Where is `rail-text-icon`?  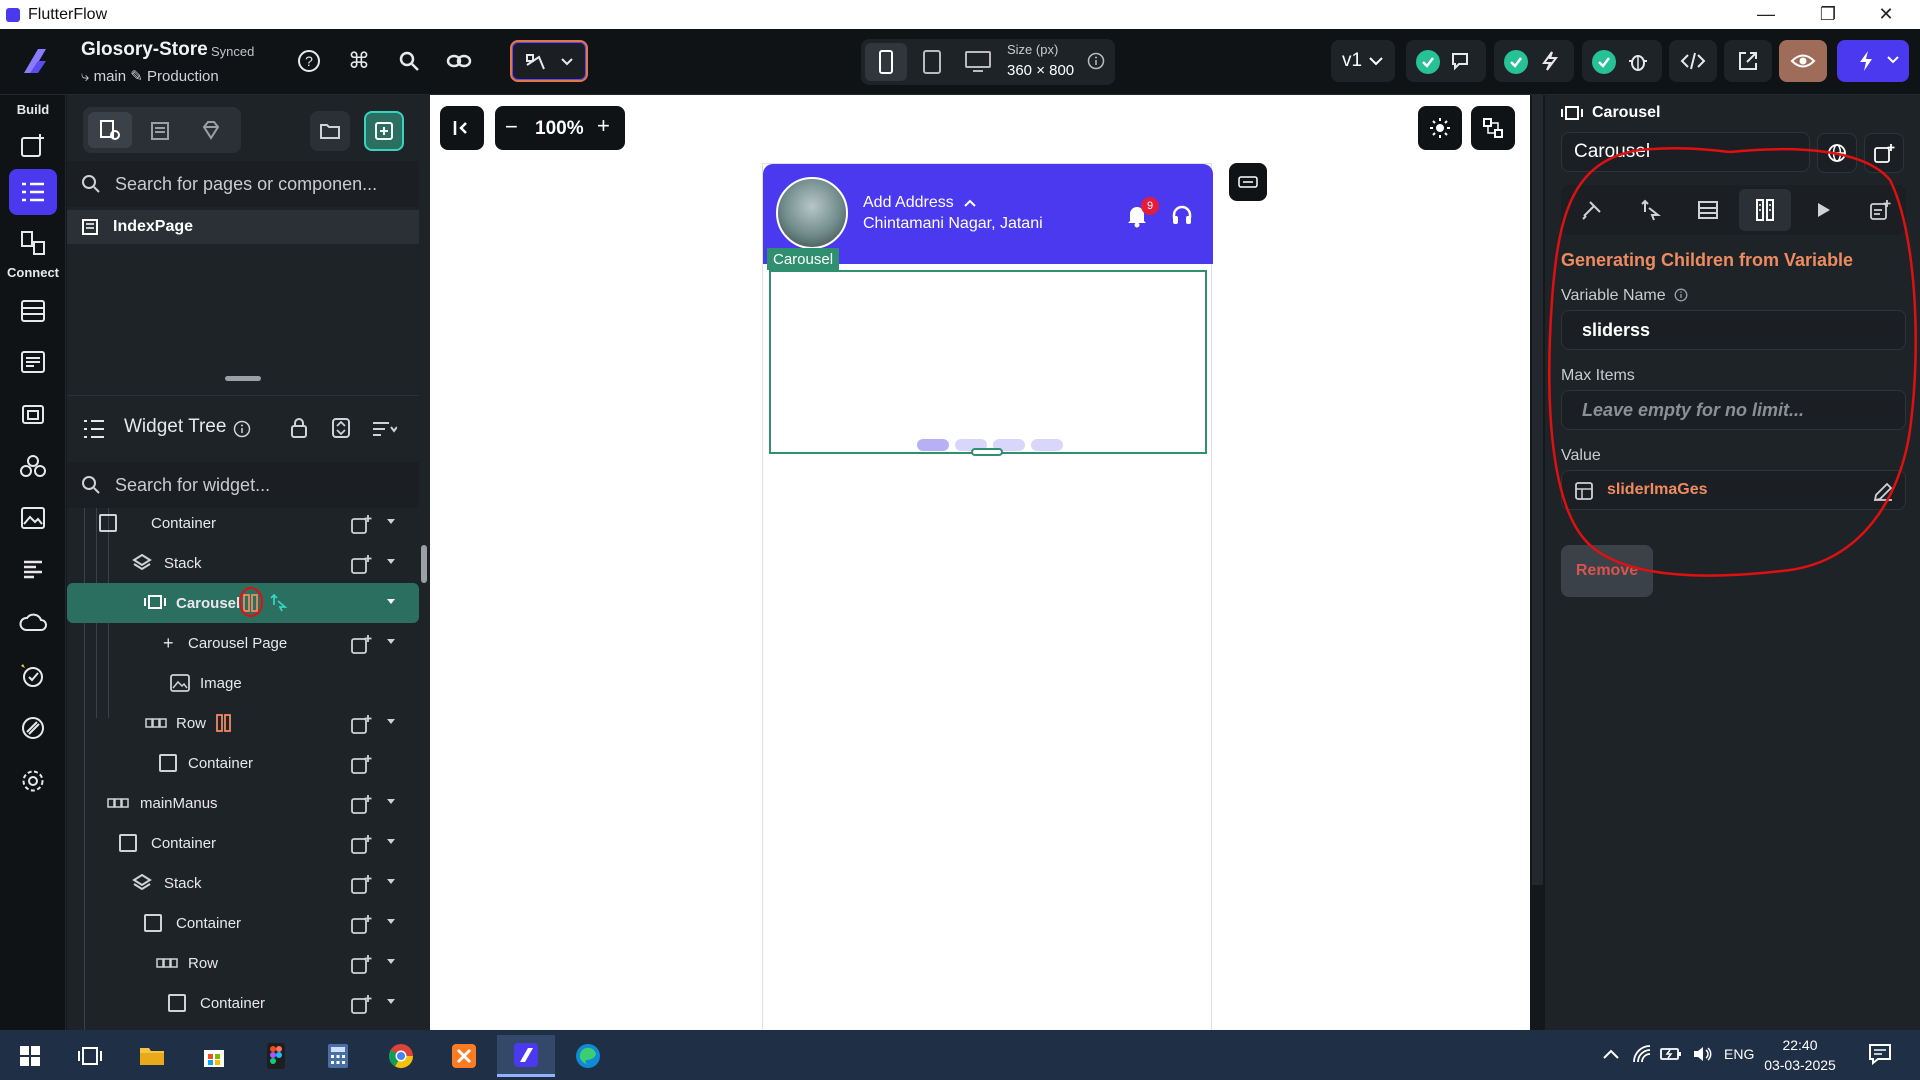
rail-text-icon is located at coordinates (33, 570).